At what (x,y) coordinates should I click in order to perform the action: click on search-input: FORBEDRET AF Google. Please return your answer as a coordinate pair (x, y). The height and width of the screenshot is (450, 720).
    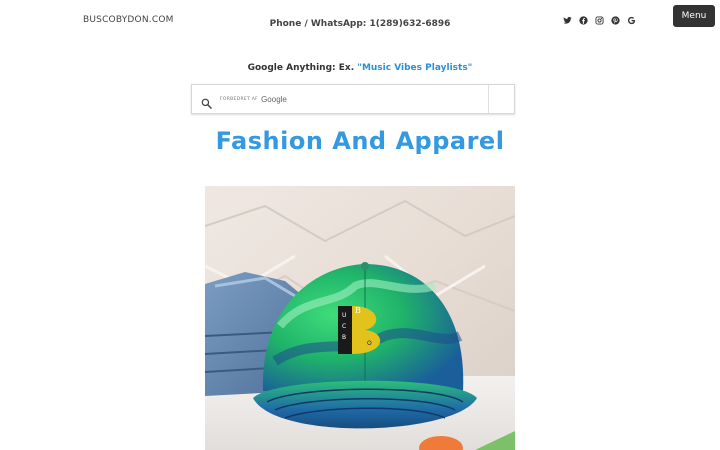
    Looking at the image, I should click on (253, 99).